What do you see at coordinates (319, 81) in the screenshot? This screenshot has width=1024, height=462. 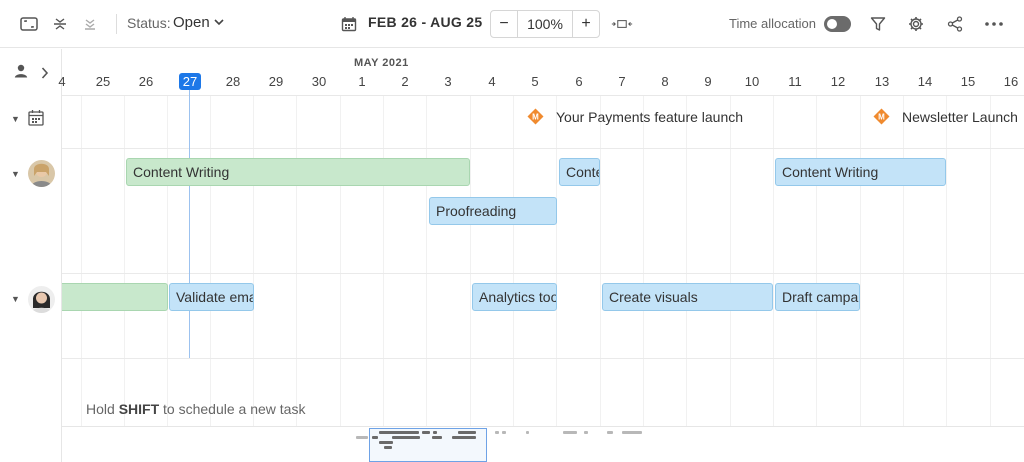 I see `day-label: 30` at bounding box center [319, 81].